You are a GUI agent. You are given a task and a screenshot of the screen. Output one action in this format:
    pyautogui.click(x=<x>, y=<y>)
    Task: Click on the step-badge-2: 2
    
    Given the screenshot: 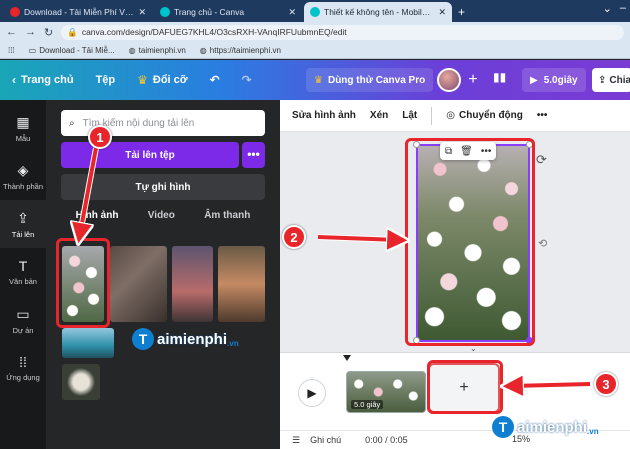 What is the action you would take?
    pyautogui.click(x=294, y=237)
    